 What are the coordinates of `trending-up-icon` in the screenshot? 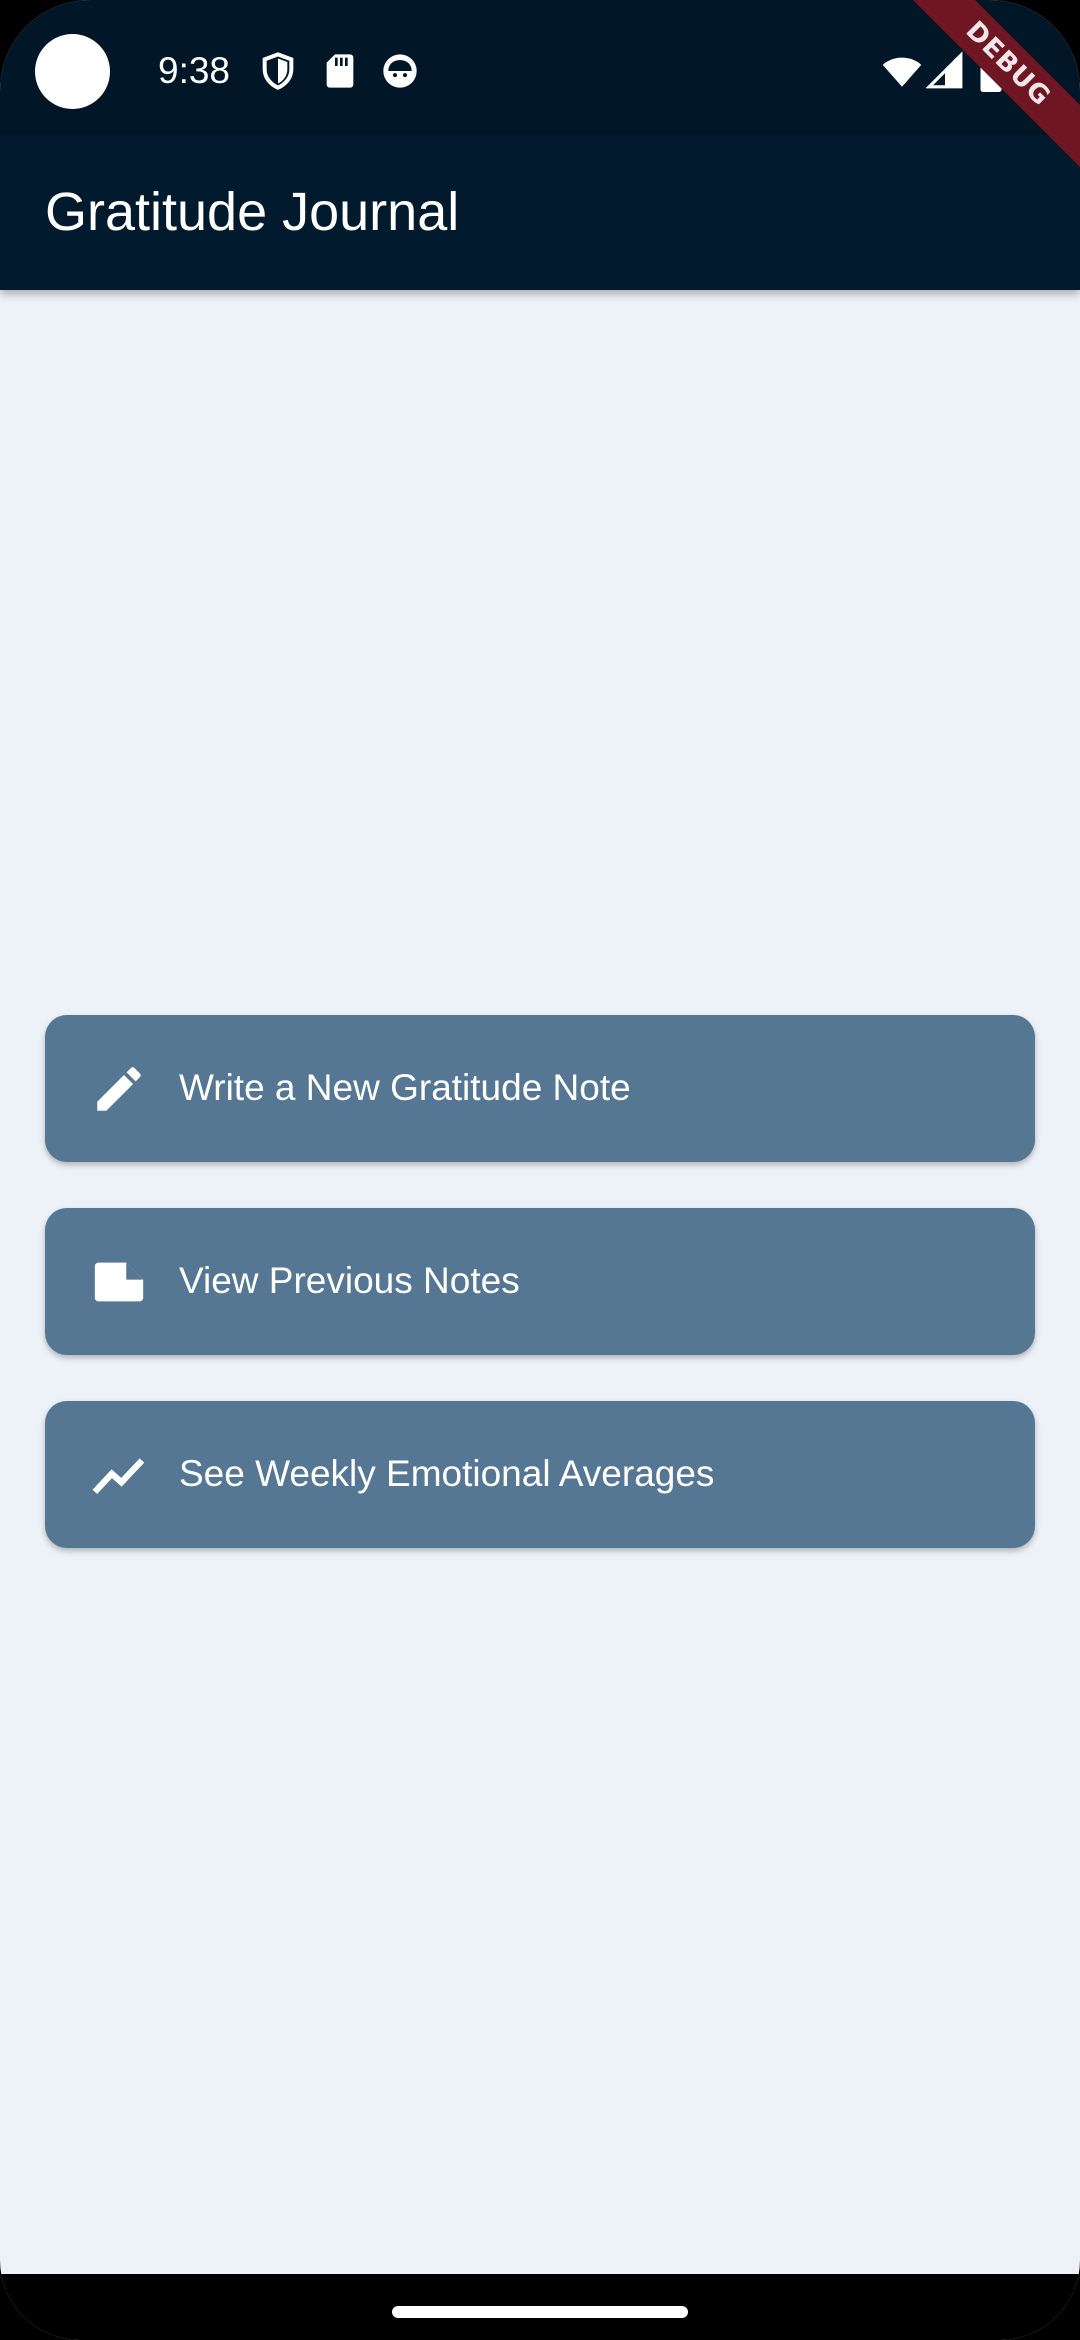 It's located at (118, 1476).